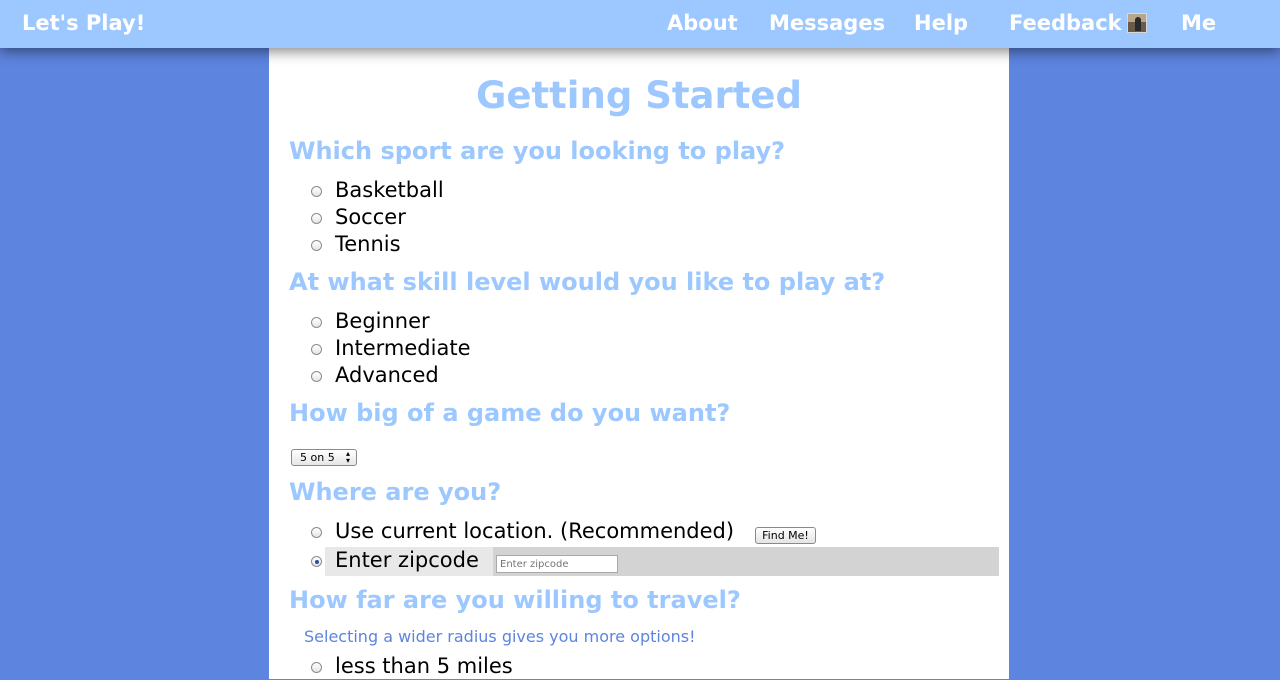 This screenshot has width=1280, height=680. What do you see at coordinates (347, 457) in the screenshot?
I see `up-down-arrows-icon: ▴ ▾` at bounding box center [347, 457].